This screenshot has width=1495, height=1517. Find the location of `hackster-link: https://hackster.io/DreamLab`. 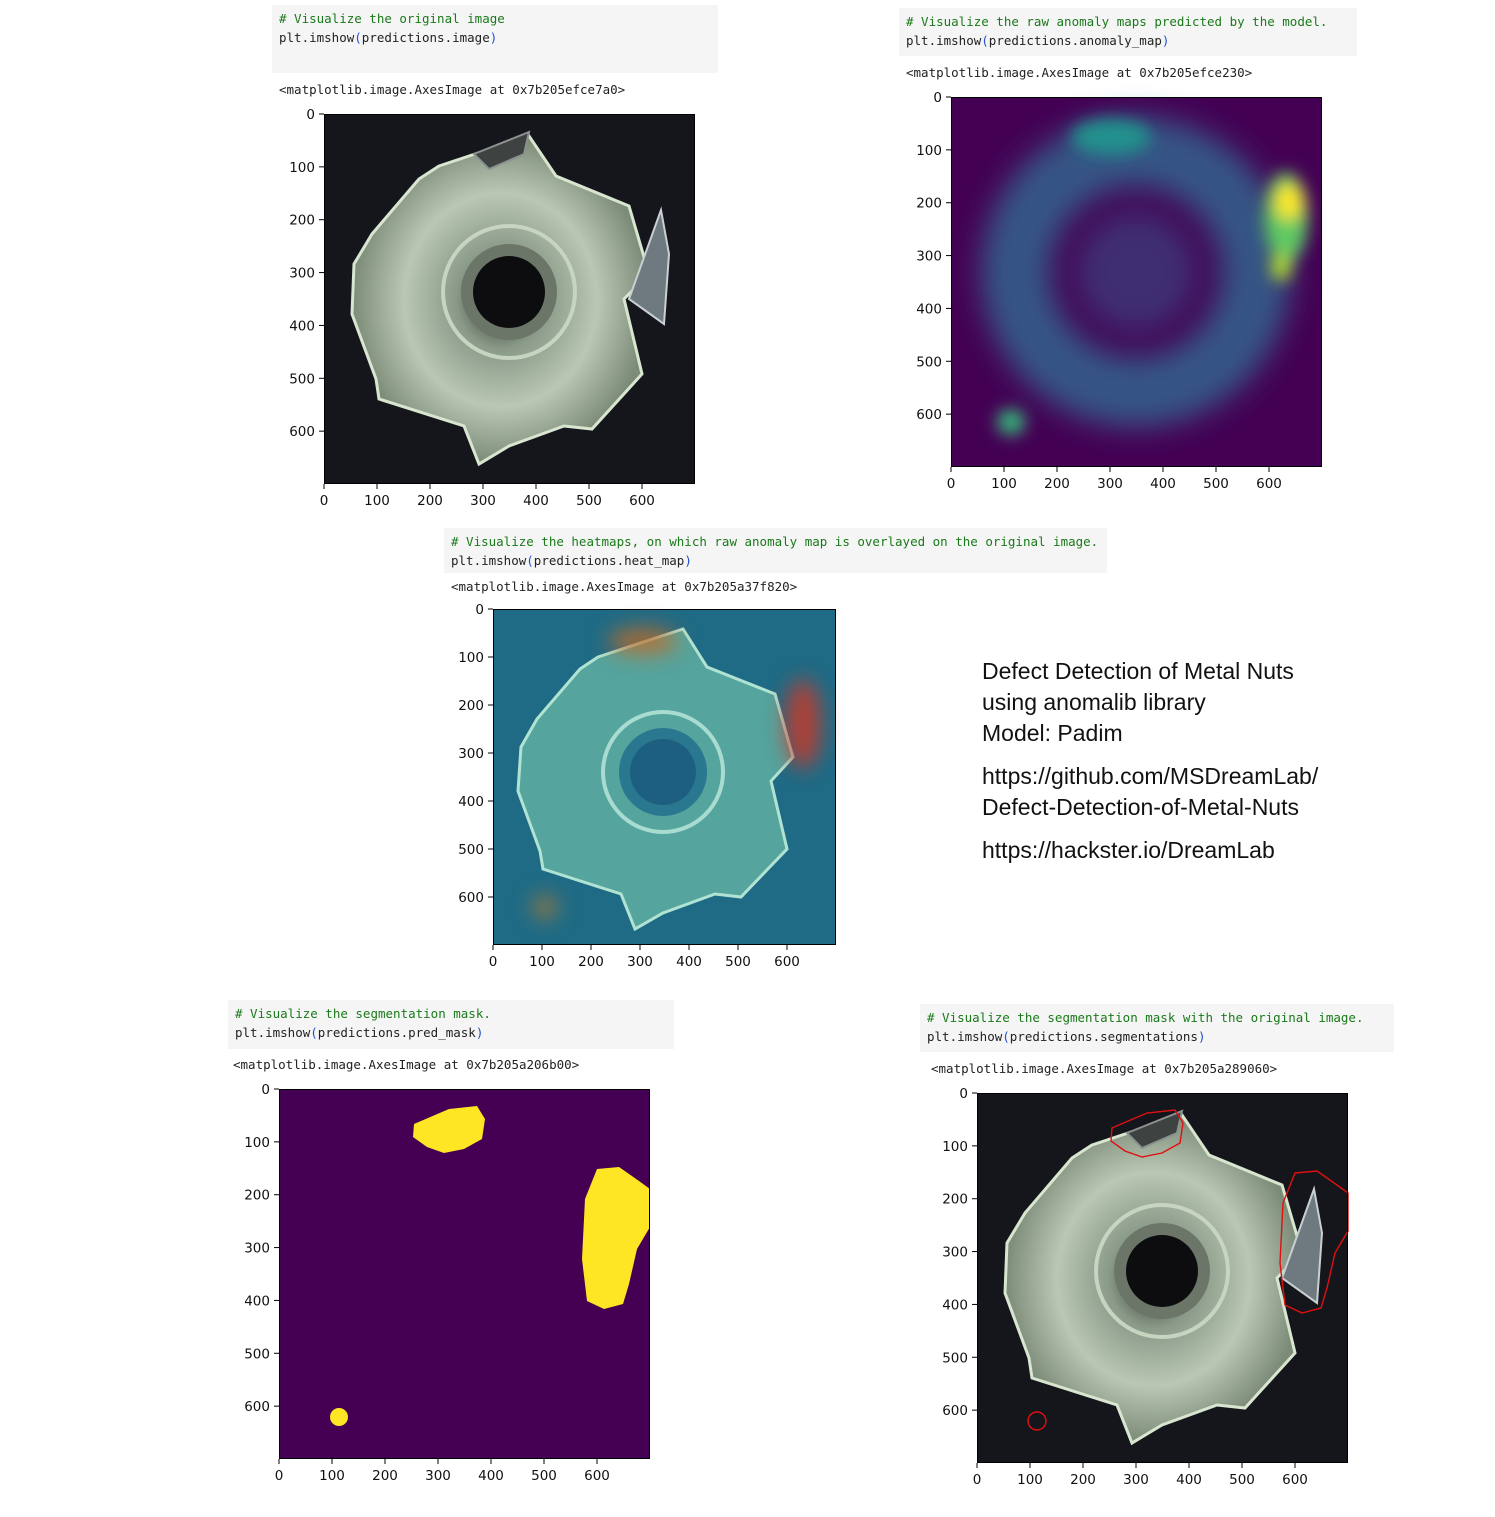

hackster-link: https://hackster.io/DreamLab is located at coordinates (1150, 850).